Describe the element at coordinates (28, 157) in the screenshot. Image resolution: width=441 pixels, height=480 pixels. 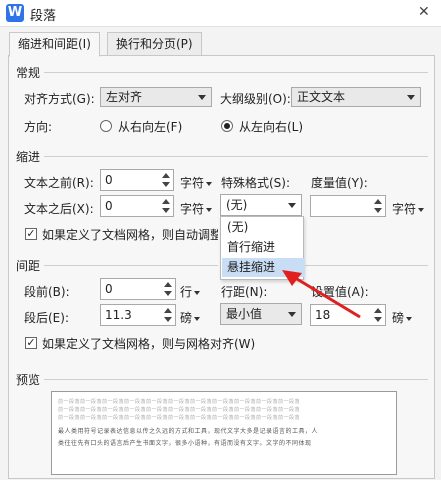
I see `section-indent: 缩进` at that location.